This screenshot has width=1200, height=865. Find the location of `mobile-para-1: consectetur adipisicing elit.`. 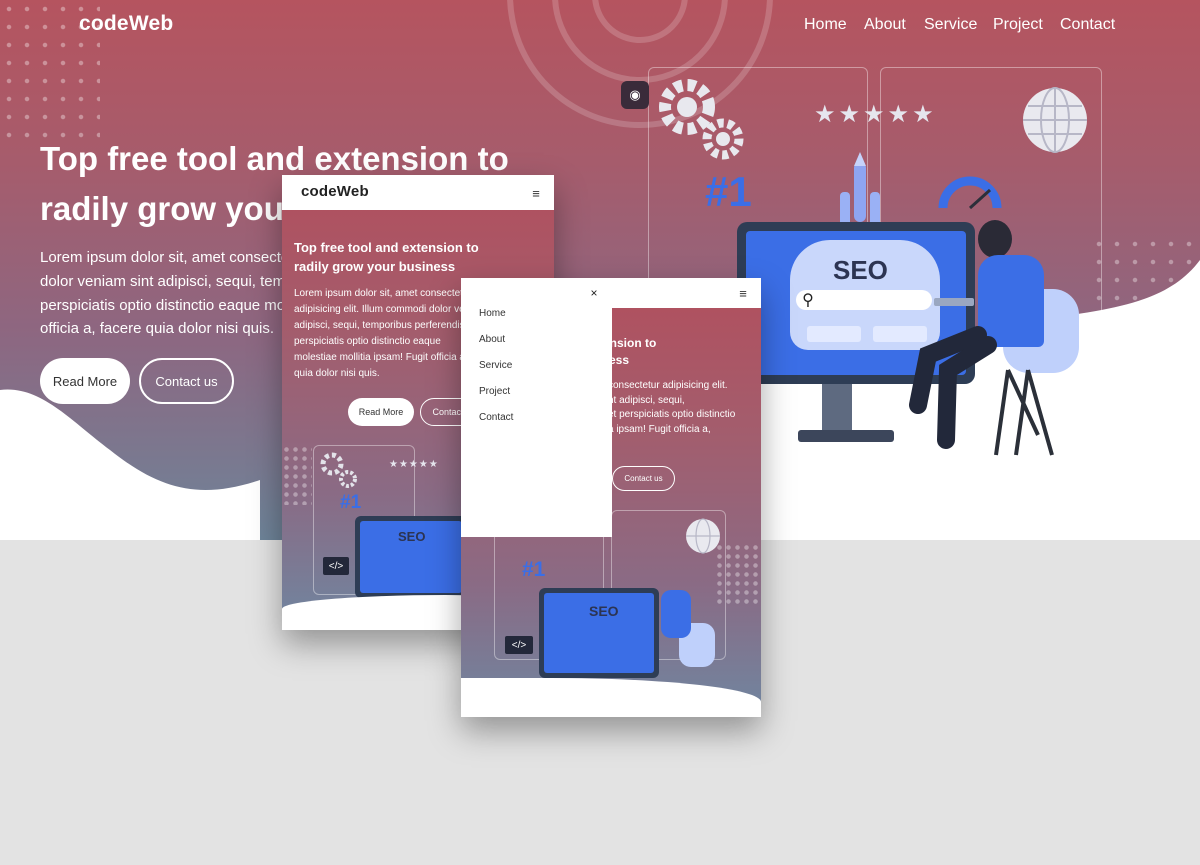

mobile-para-1: consectetur adipisicing elit. is located at coordinates (668, 385).